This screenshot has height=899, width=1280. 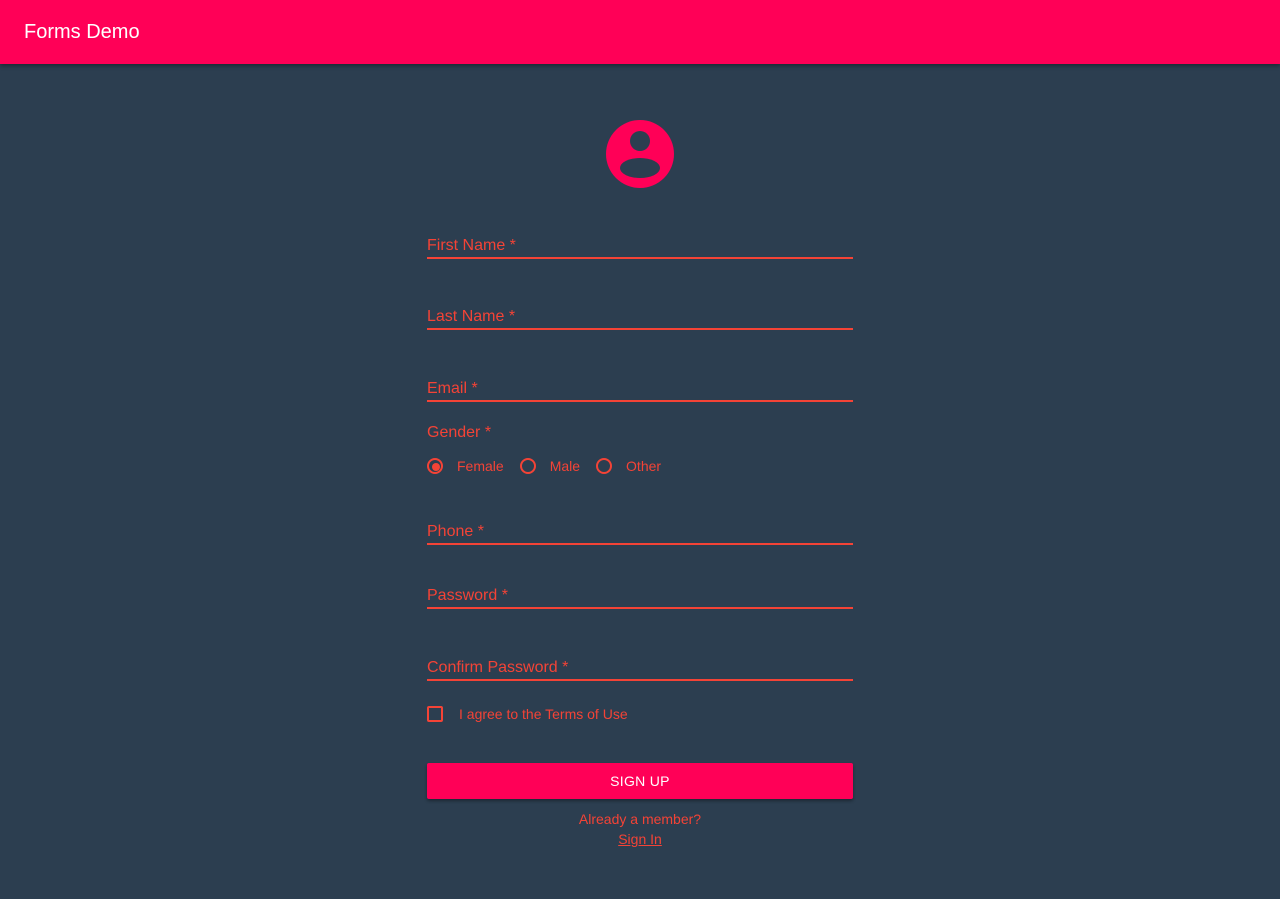 What do you see at coordinates (640, 680) in the screenshot?
I see `confirm-password-underline` at bounding box center [640, 680].